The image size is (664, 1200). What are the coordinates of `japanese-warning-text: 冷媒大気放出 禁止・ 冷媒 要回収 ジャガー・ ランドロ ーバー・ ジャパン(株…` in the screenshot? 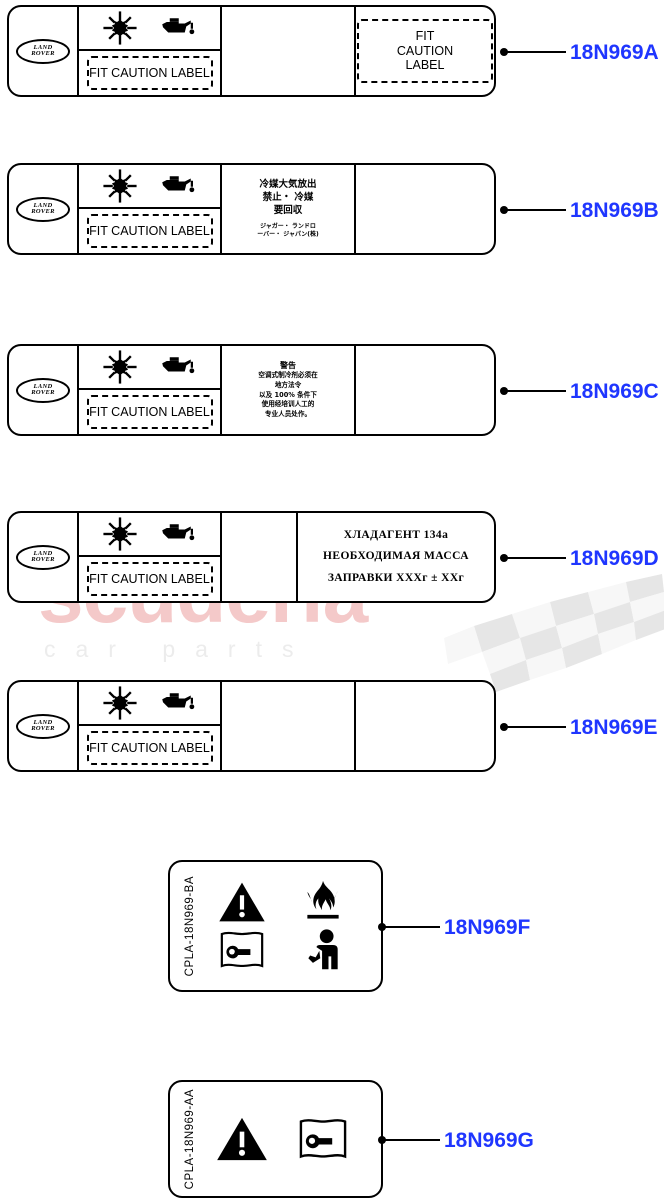 It's located at (288, 208).